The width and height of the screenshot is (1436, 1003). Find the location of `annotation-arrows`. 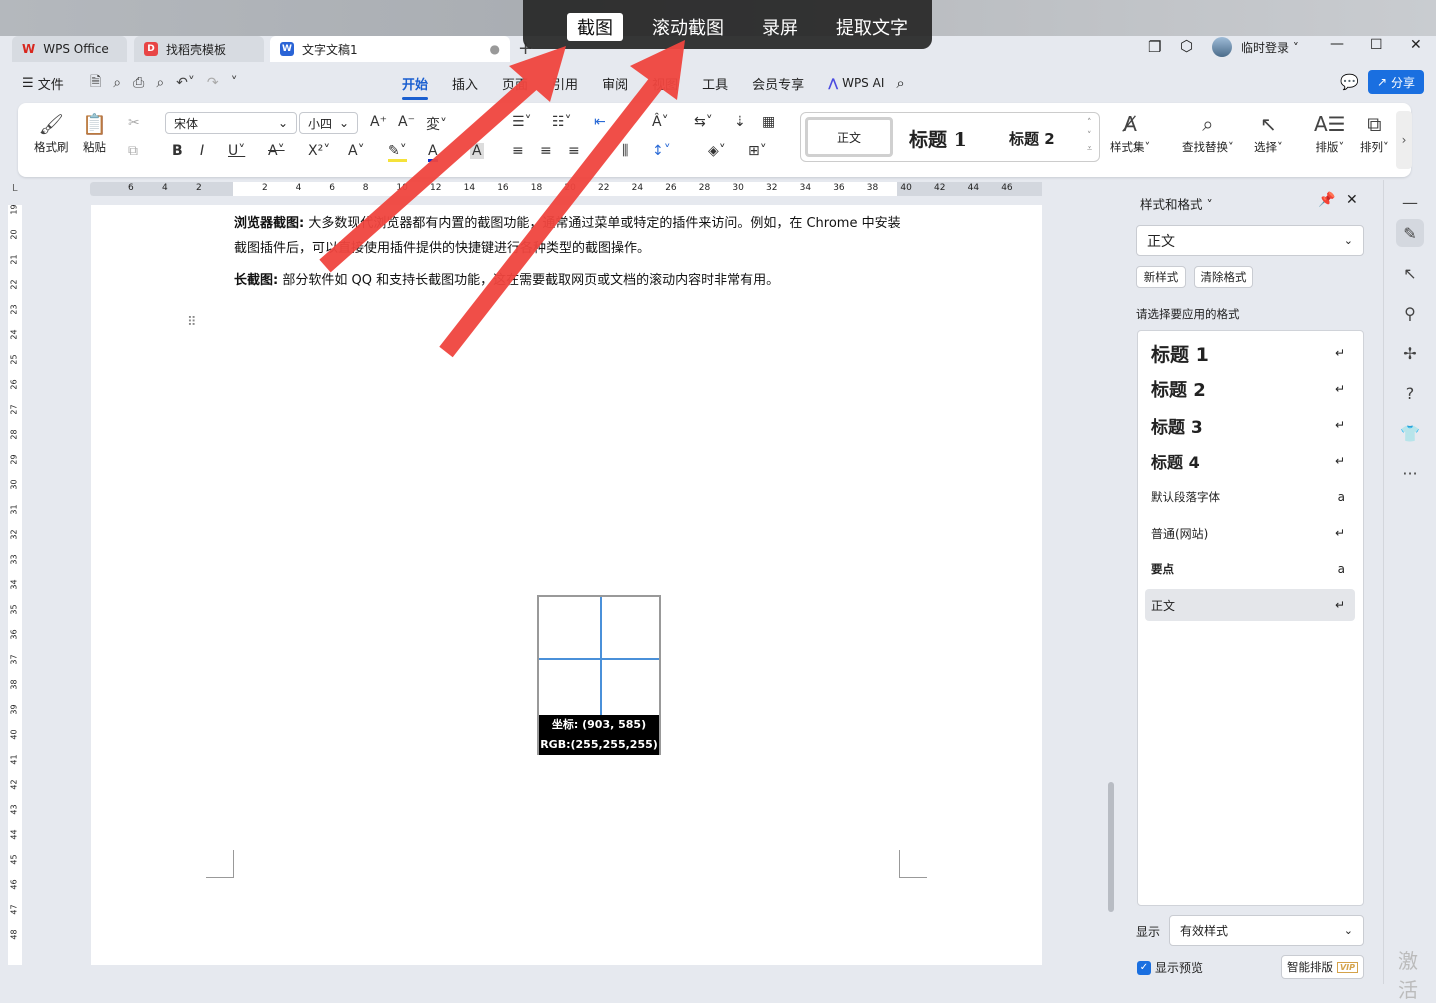

annotation-arrows is located at coordinates (502, 199).